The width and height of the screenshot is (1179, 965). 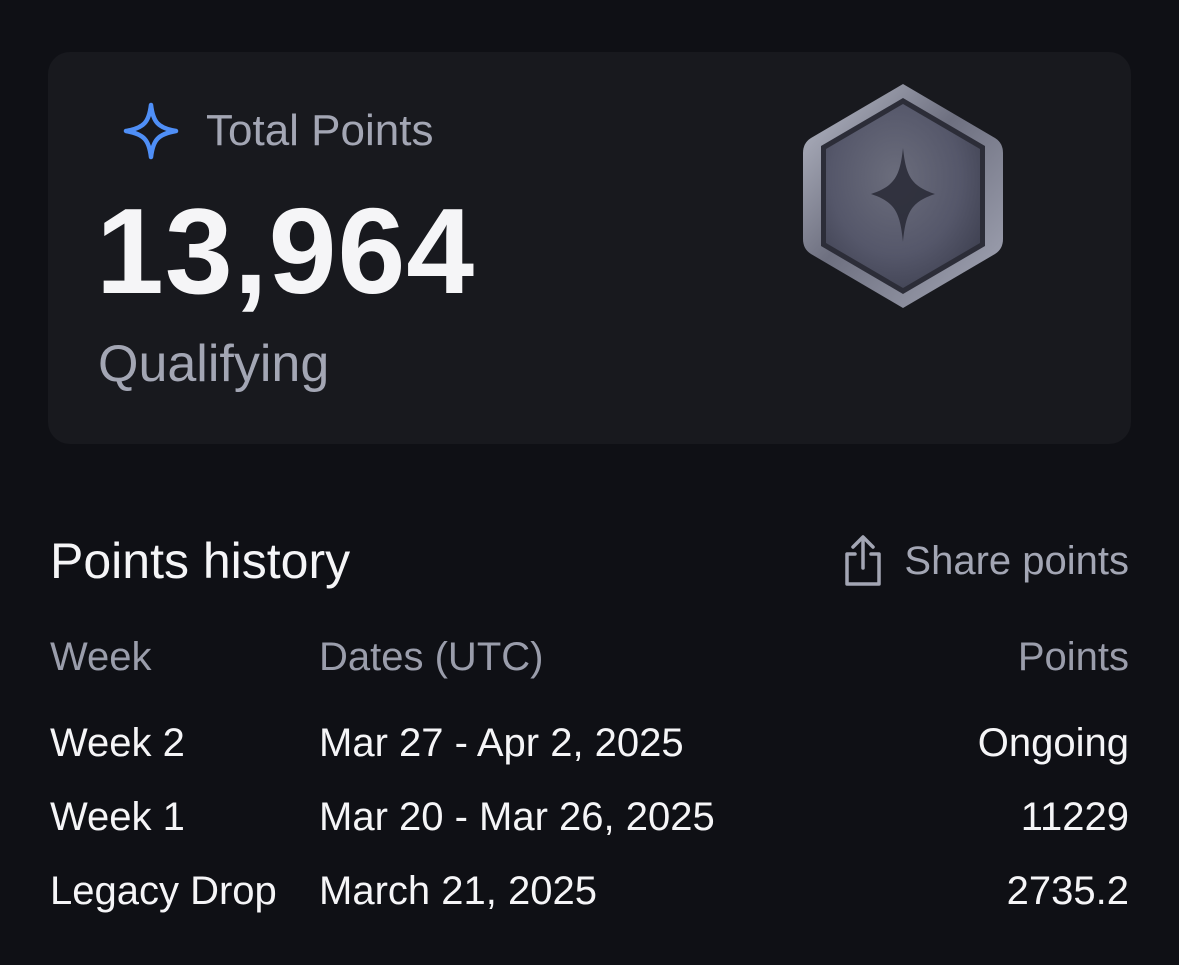 What do you see at coordinates (1074, 817) in the screenshot?
I see `row-points: 11229` at bounding box center [1074, 817].